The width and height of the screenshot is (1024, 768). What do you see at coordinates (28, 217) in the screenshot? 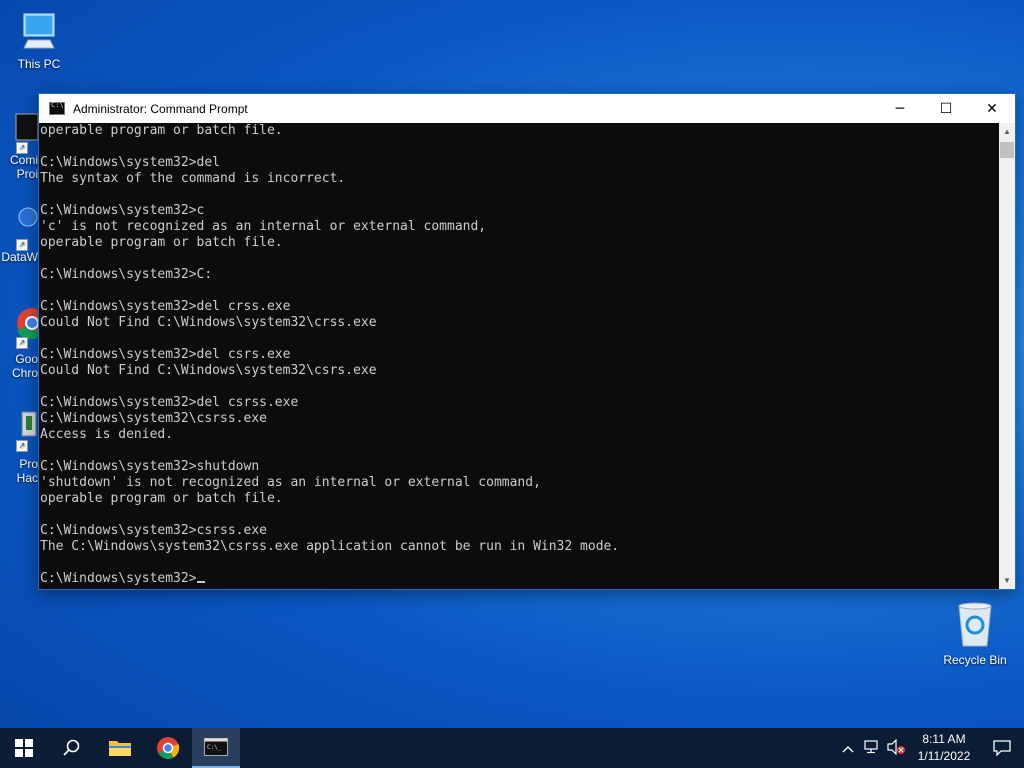
I see `datawipe-icon` at bounding box center [28, 217].